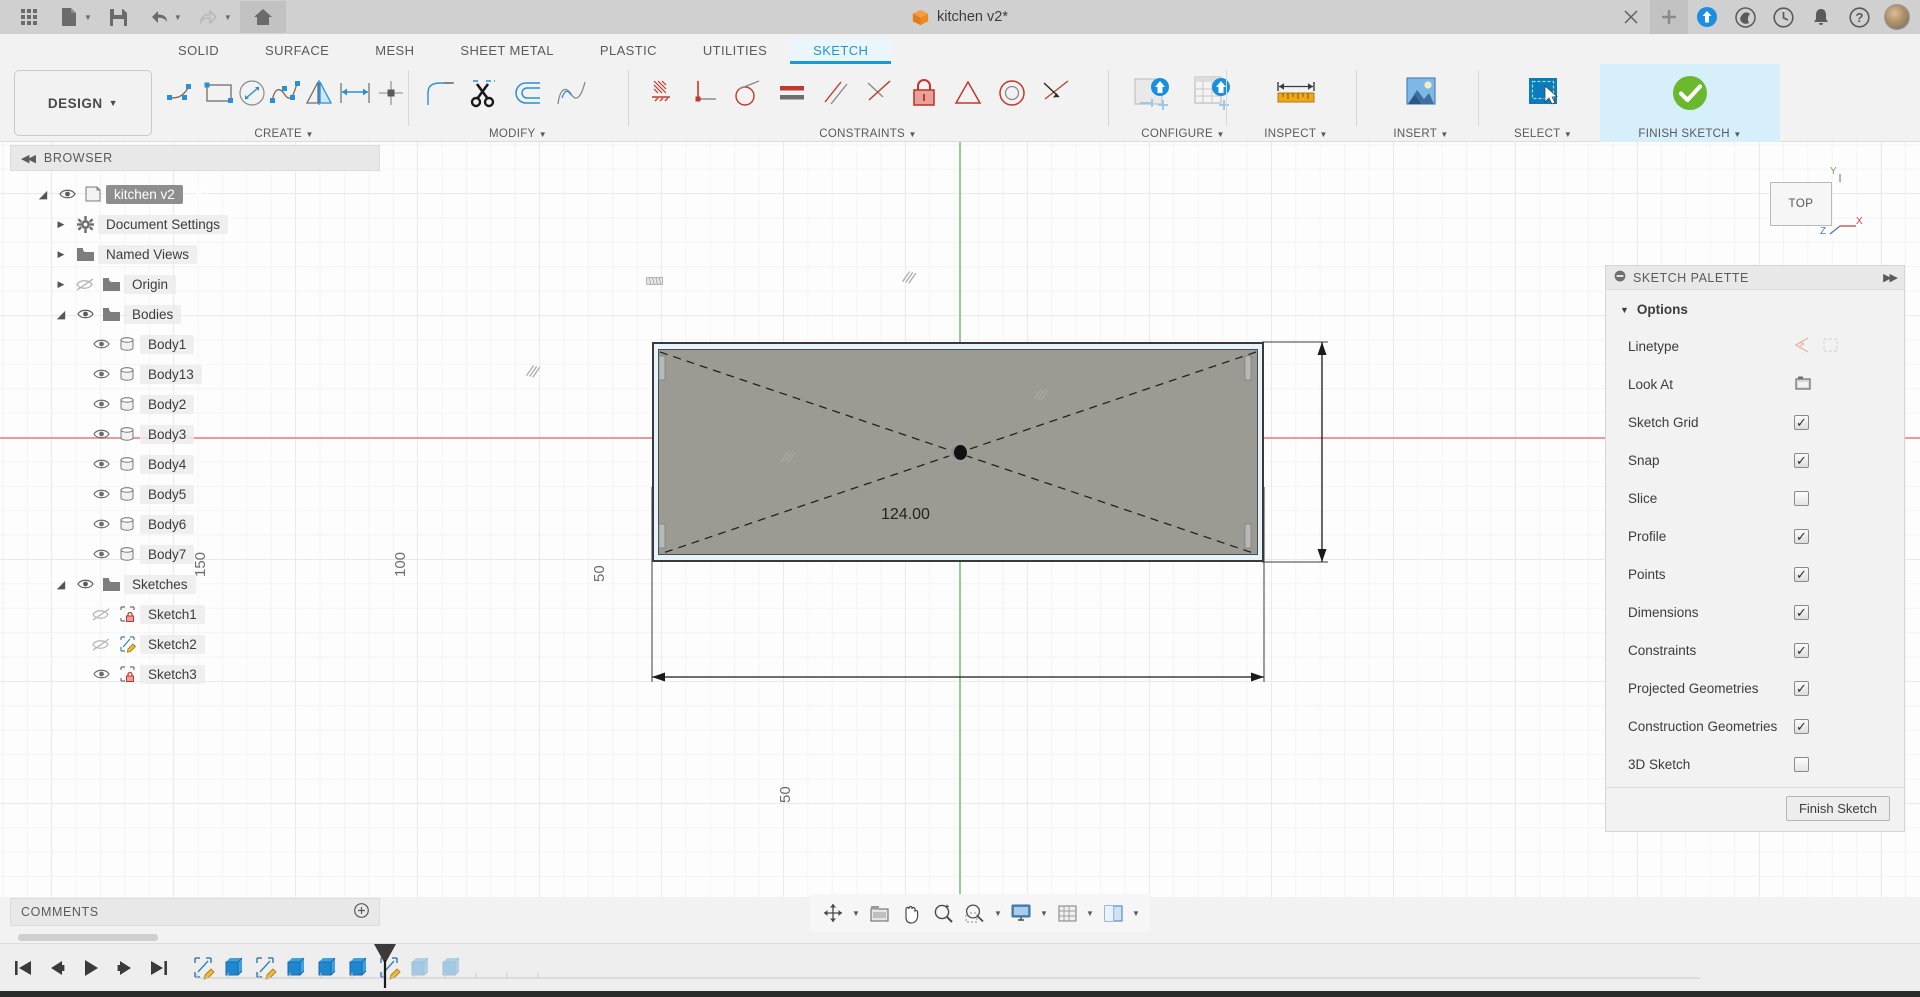 Image resolution: width=1920 pixels, height=997 pixels. What do you see at coordinates (943, 913) in the screenshot?
I see `zoom-icon` at bounding box center [943, 913].